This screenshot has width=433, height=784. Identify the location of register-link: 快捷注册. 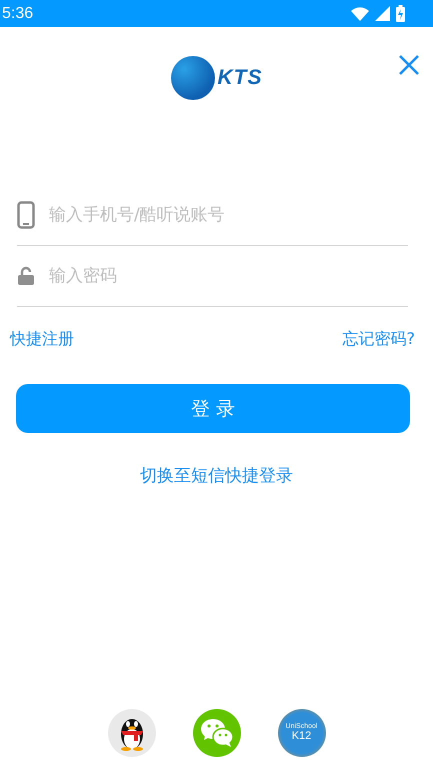
(42, 339).